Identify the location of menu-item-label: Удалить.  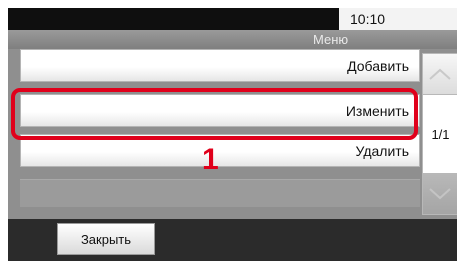
(382, 150).